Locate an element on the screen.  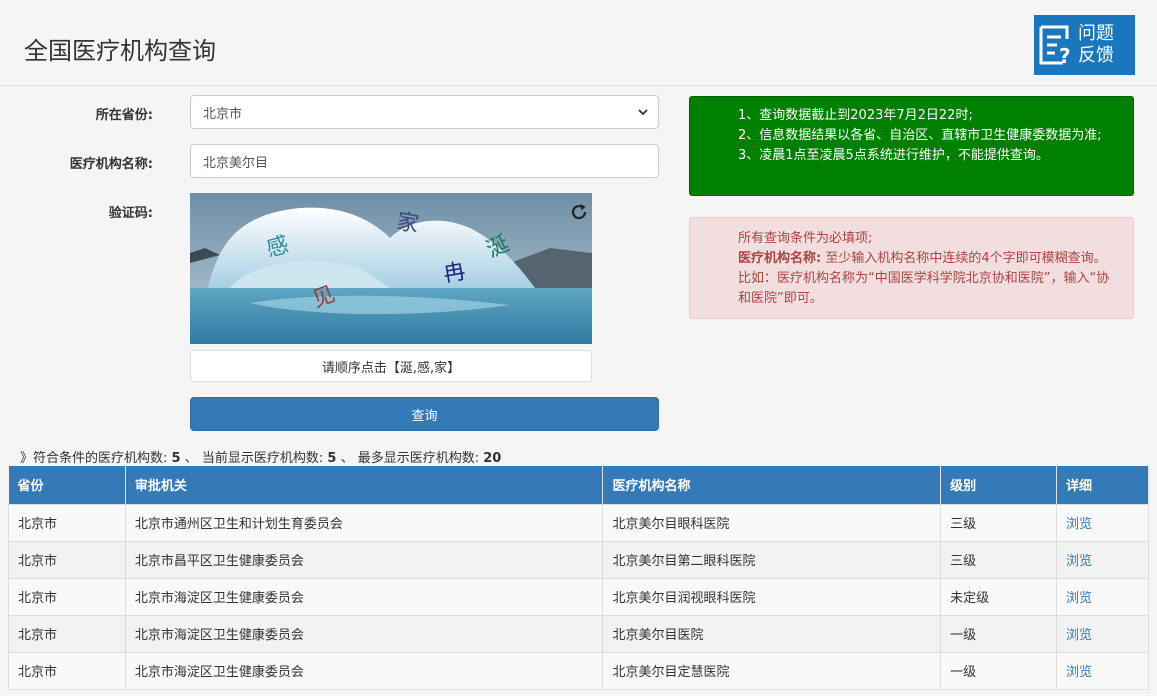
table-row: 北京市 北京市海淀区卫生健康委员会 北京美尔目润视眼科医院 未定级 浏览 is located at coordinates (578, 596).